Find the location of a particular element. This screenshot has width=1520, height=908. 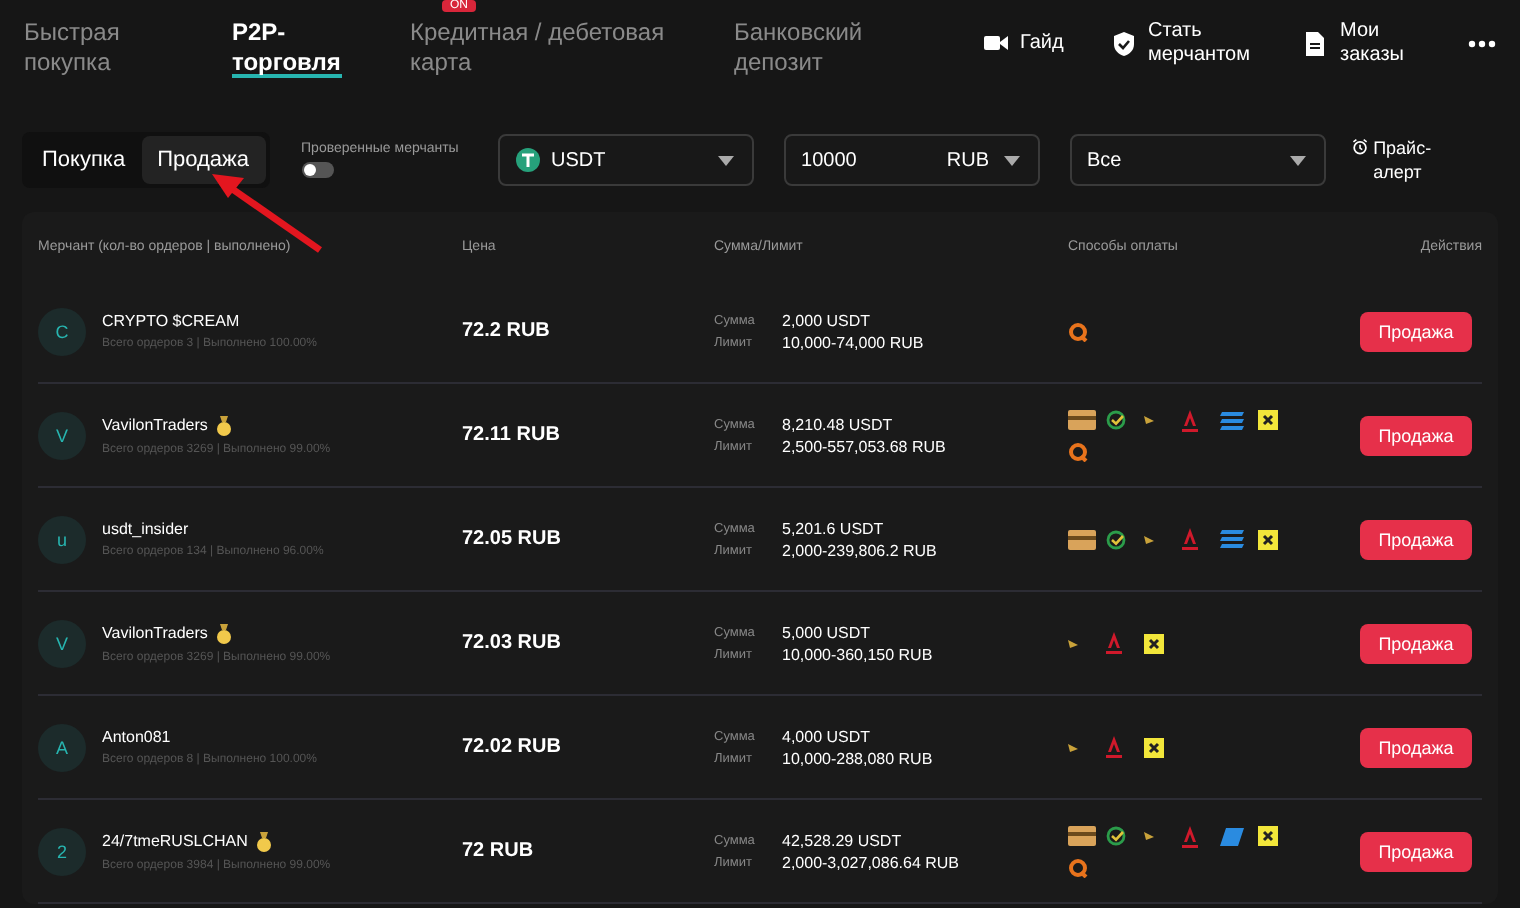

price: 72.2 RUB is located at coordinates (507, 331).